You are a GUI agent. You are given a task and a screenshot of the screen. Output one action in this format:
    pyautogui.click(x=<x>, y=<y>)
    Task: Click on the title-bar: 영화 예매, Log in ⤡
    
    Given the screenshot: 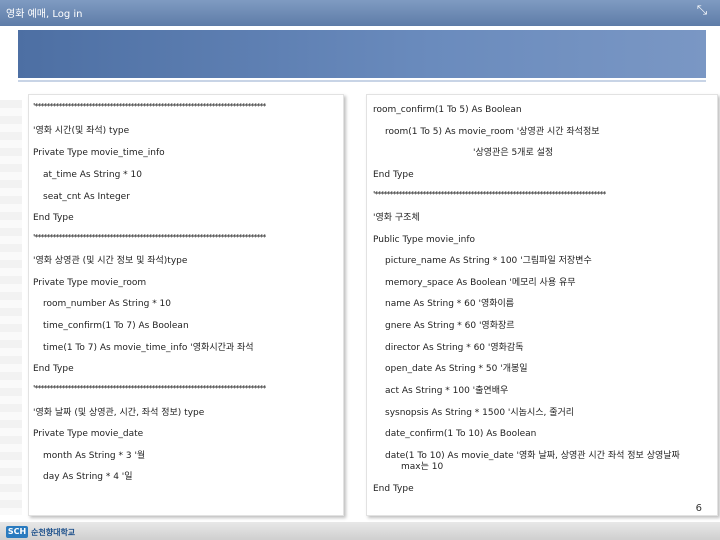 What is the action you would take?
    pyautogui.click(x=360, y=13)
    